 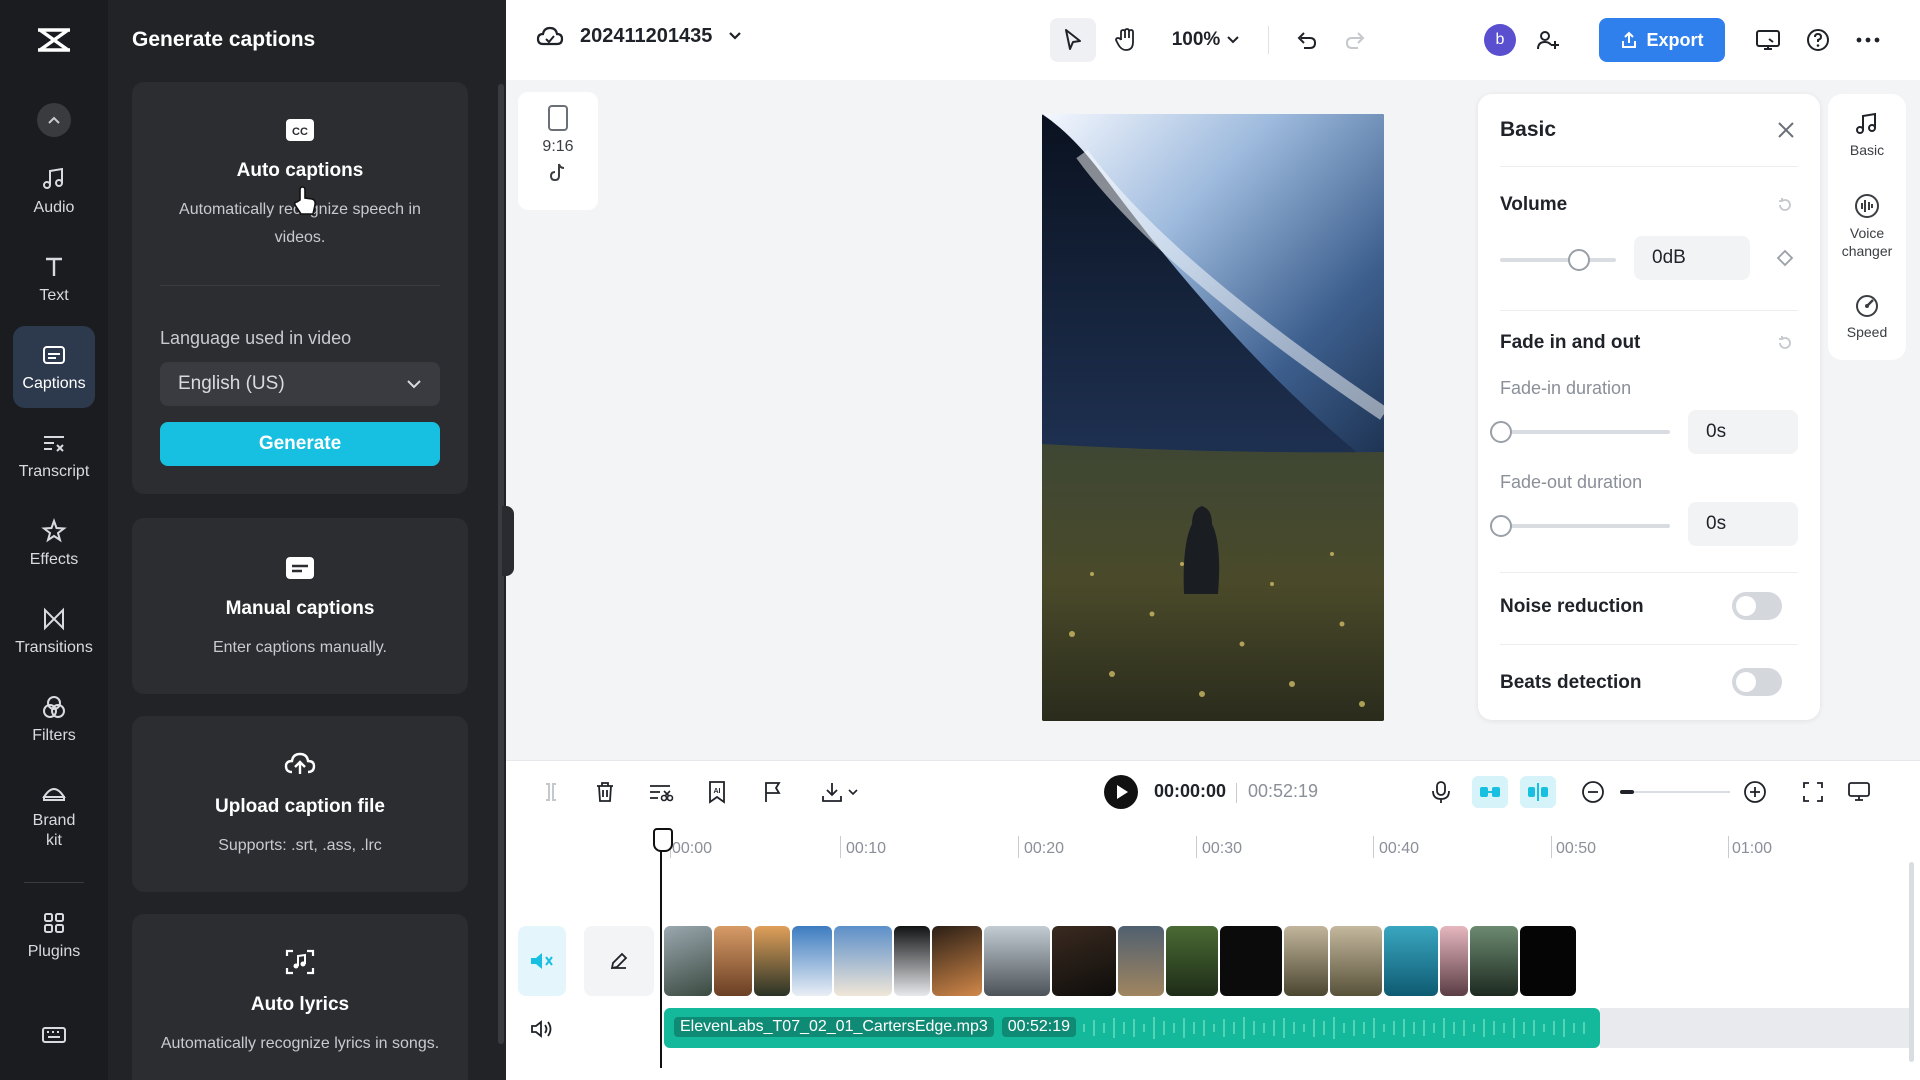 What do you see at coordinates (1356, 40) in the screenshot?
I see `redo-button` at bounding box center [1356, 40].